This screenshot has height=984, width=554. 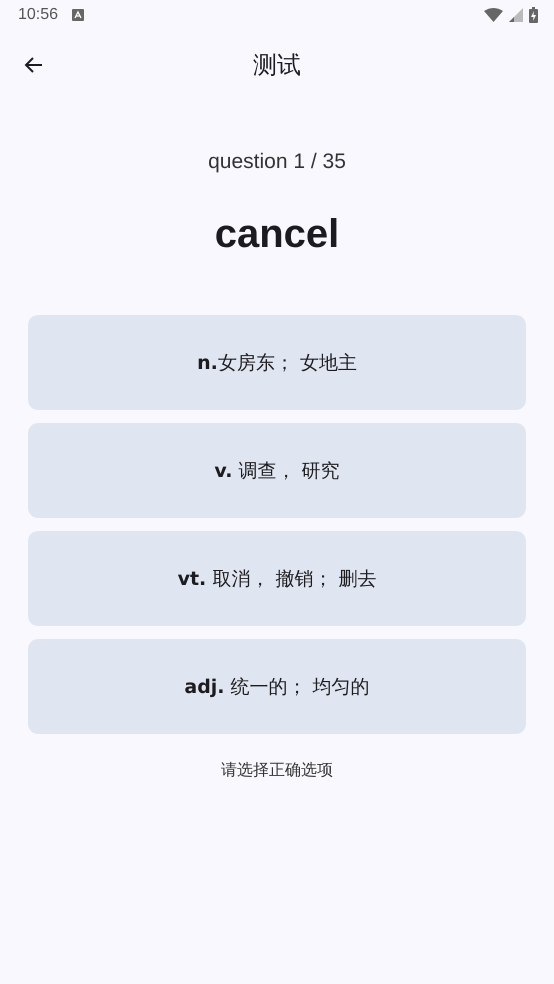 I want to click on hint-text: 请选择正确选项, so click(x=277, y=770).